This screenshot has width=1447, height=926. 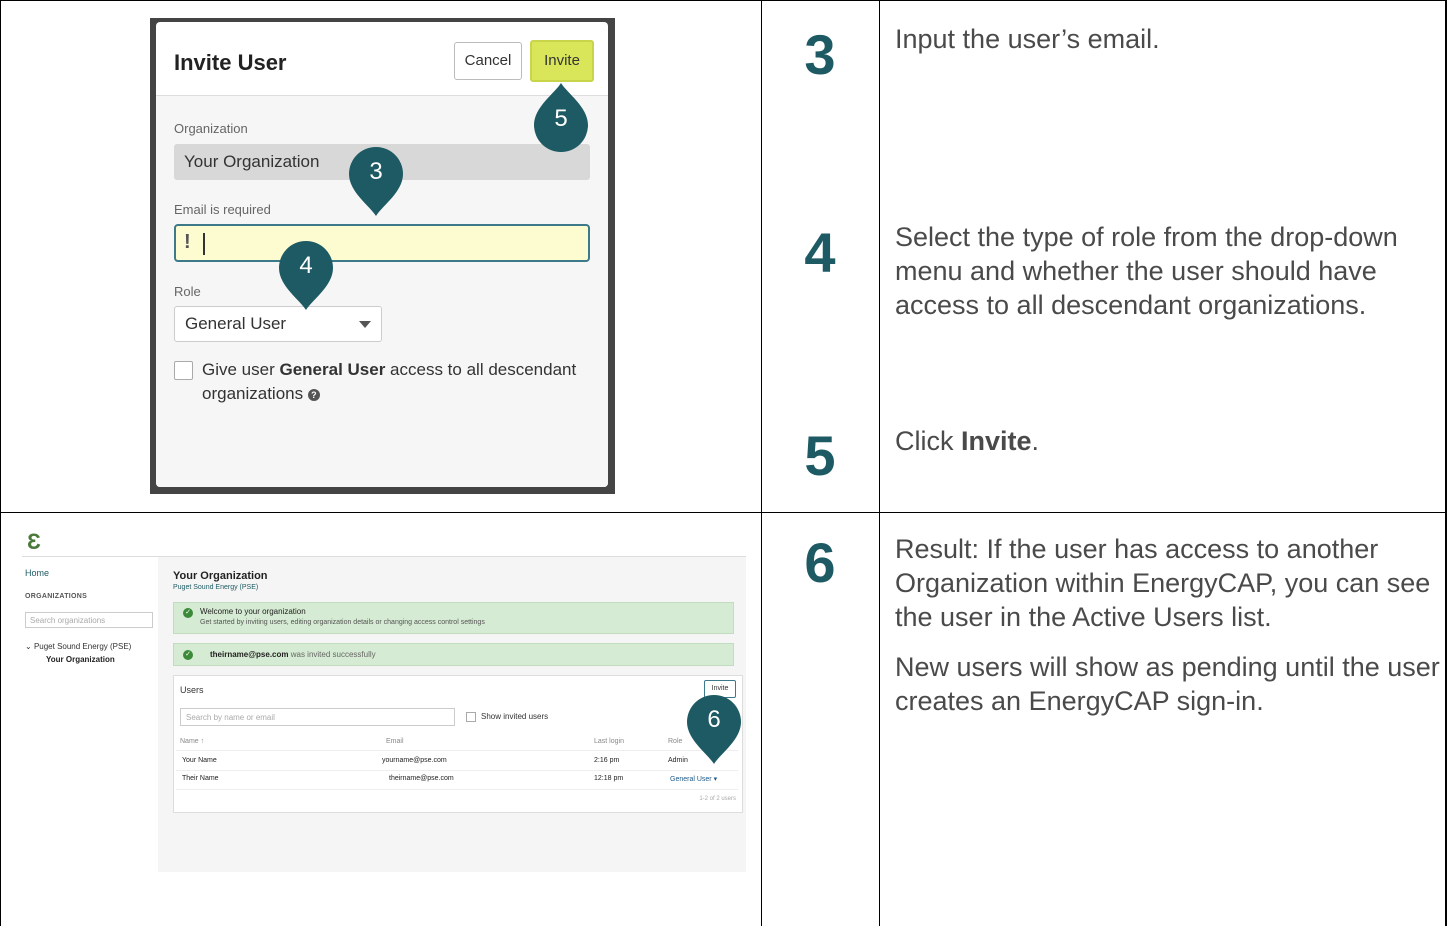 What do you see at coordinates (607, 760) in the screenshot?
I see `row-1-last-login: 2:16 pm` at bounding box center [607, 760].